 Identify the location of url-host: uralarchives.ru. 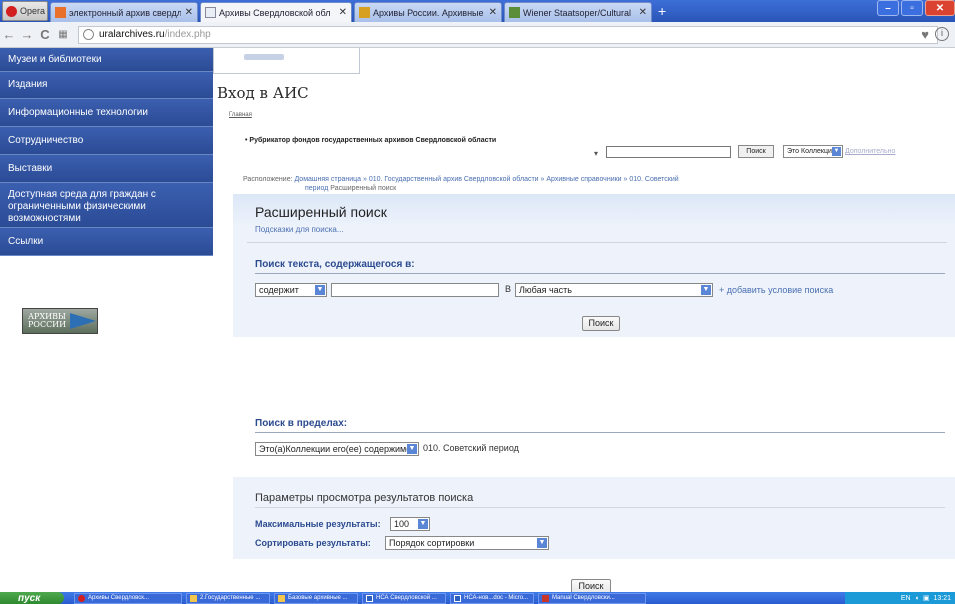
(132, 34).